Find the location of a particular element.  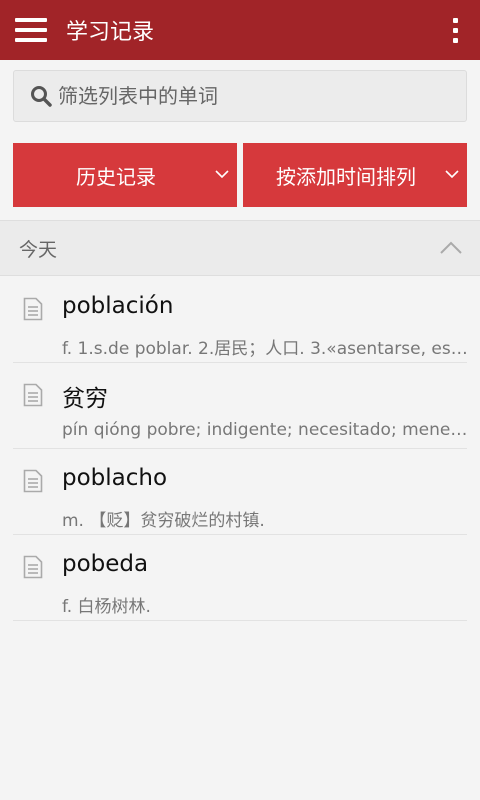

item-word: 贫穷 is located at coordinates (85, 399).